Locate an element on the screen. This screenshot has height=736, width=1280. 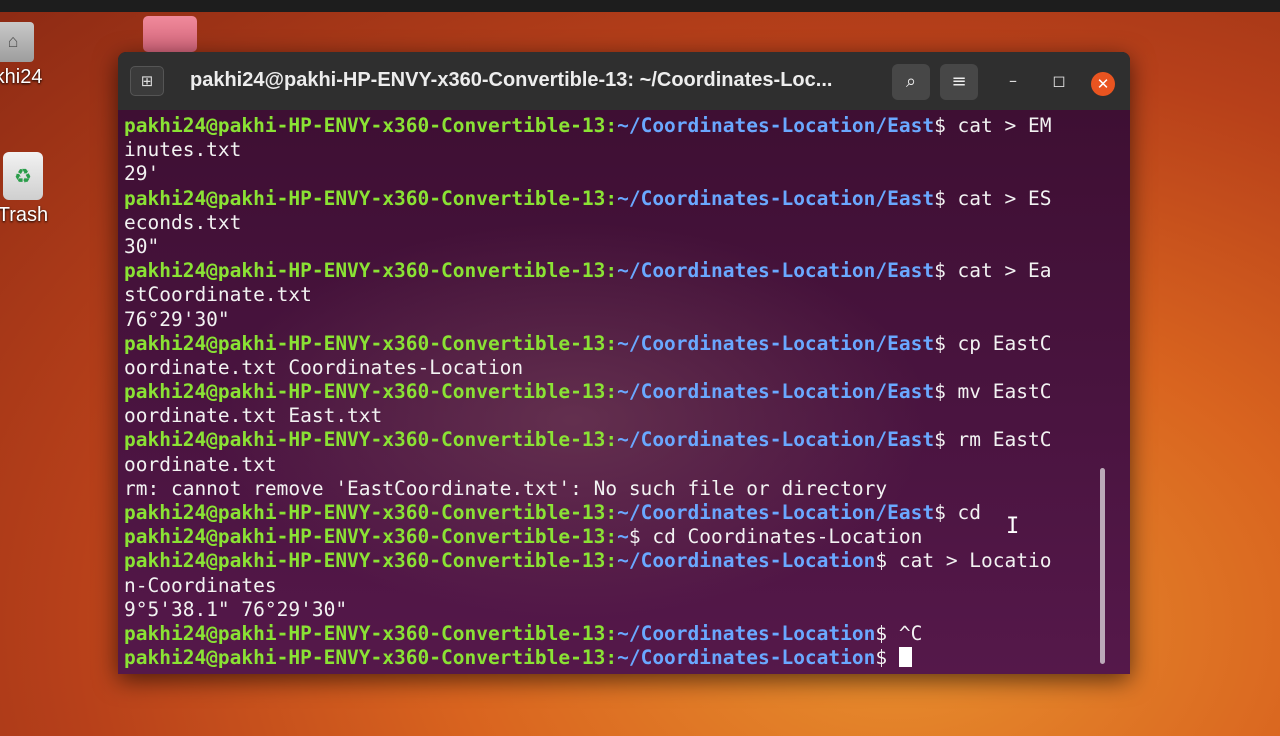
terminal-scrollbar is located at coordinates (1102, 566).